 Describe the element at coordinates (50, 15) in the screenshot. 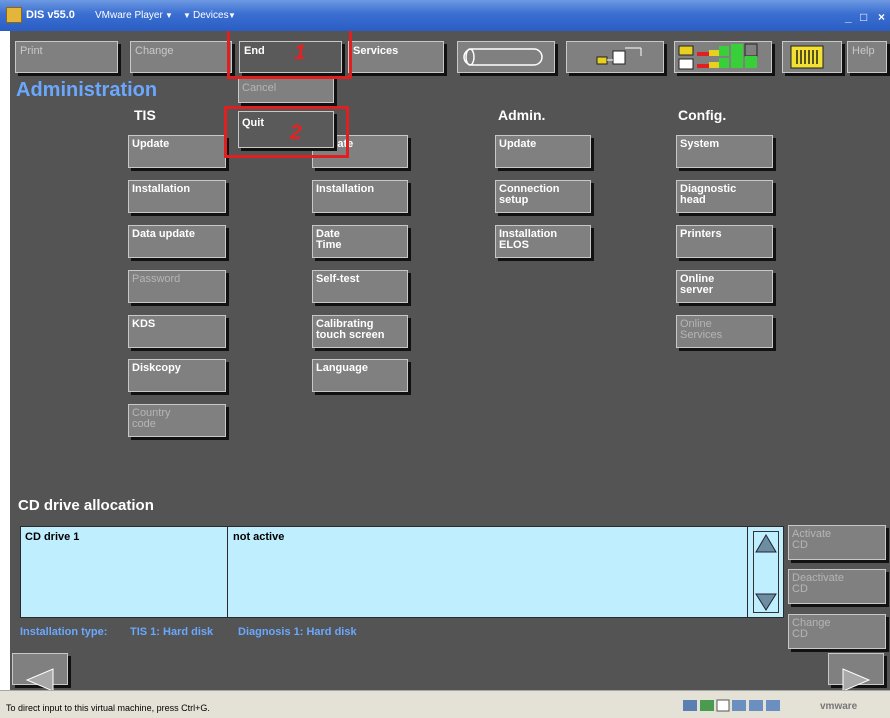

I see `window-title: DIS v55.0` at that location.